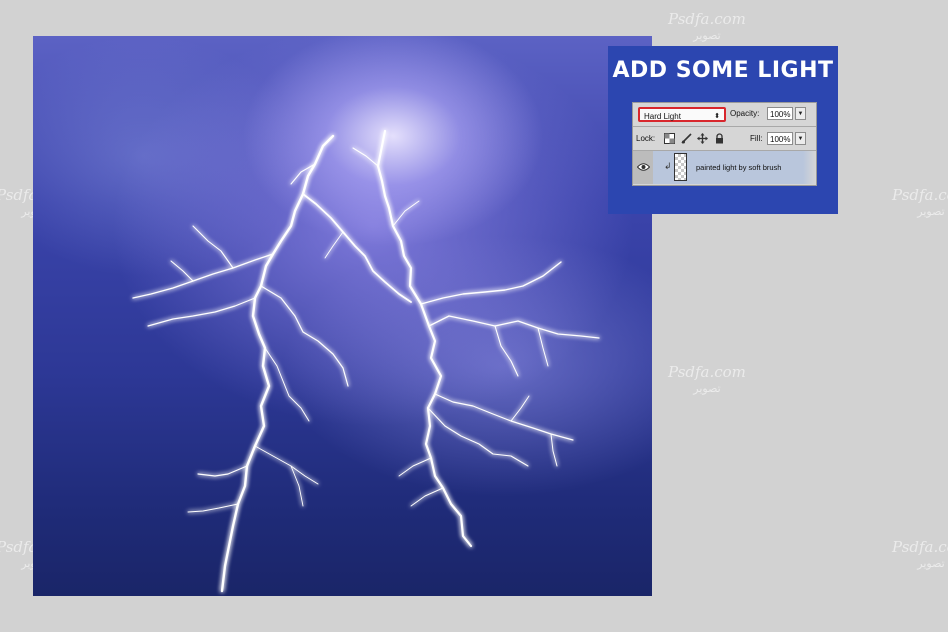 The height and width of the screenshot is (632, 948). Describe the element at coordinates (723, 70) in the screenshot. I see `panel-title: ADD SOME LIGHT` at that location.